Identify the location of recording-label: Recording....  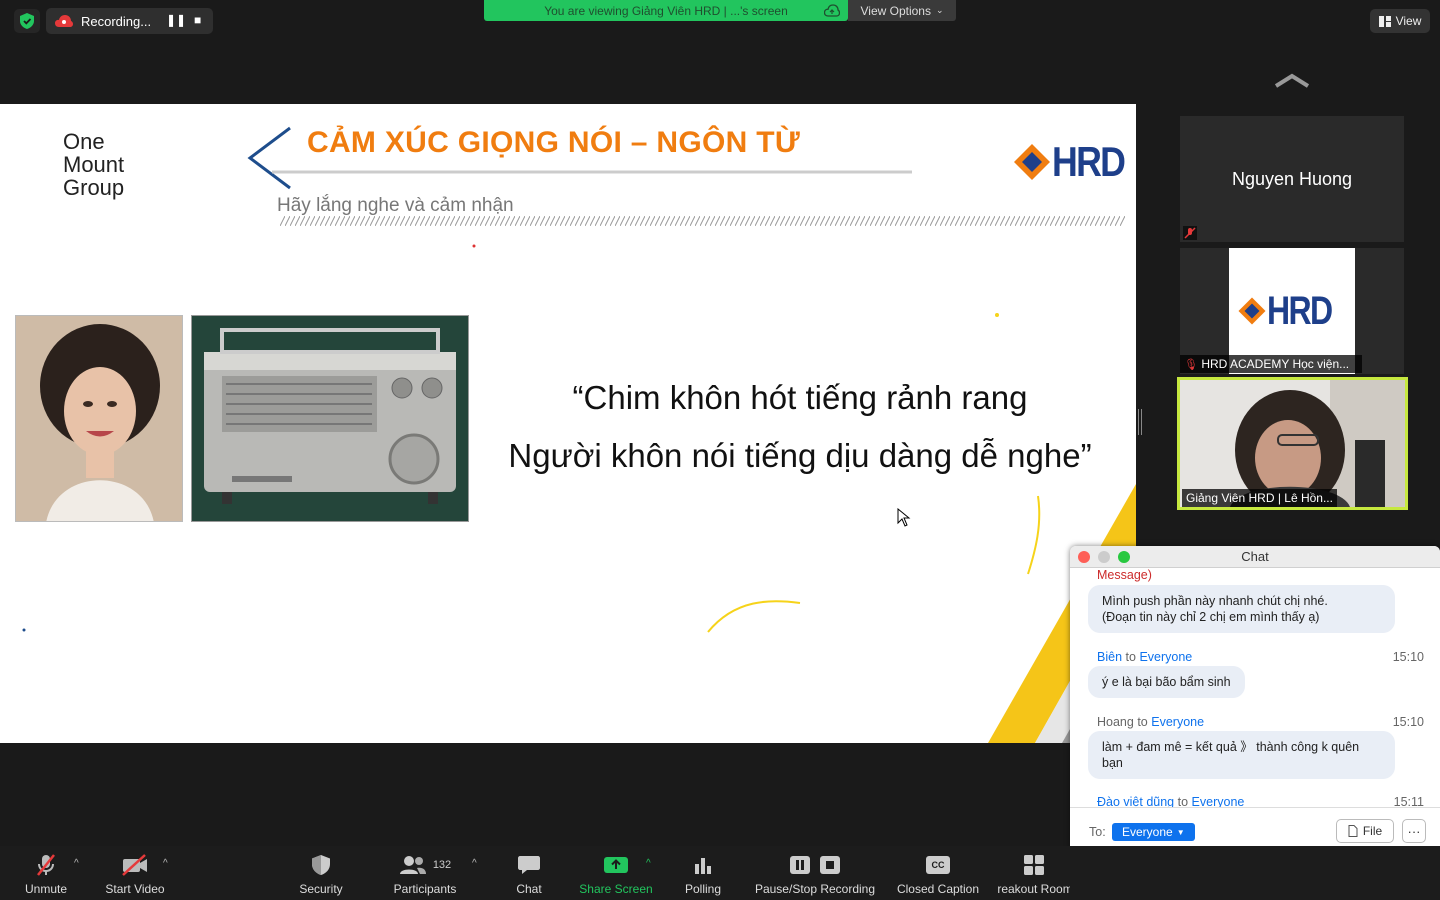
(116, 21).